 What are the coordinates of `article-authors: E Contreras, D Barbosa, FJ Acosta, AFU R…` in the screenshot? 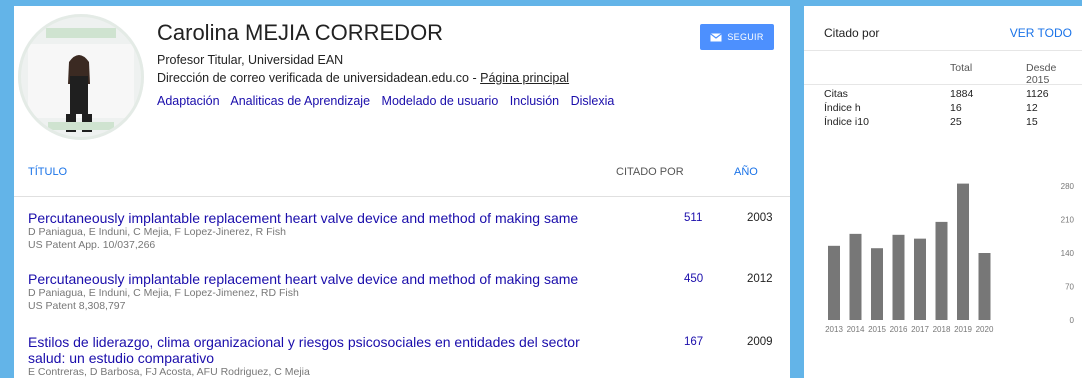 It's located at (169, 372).